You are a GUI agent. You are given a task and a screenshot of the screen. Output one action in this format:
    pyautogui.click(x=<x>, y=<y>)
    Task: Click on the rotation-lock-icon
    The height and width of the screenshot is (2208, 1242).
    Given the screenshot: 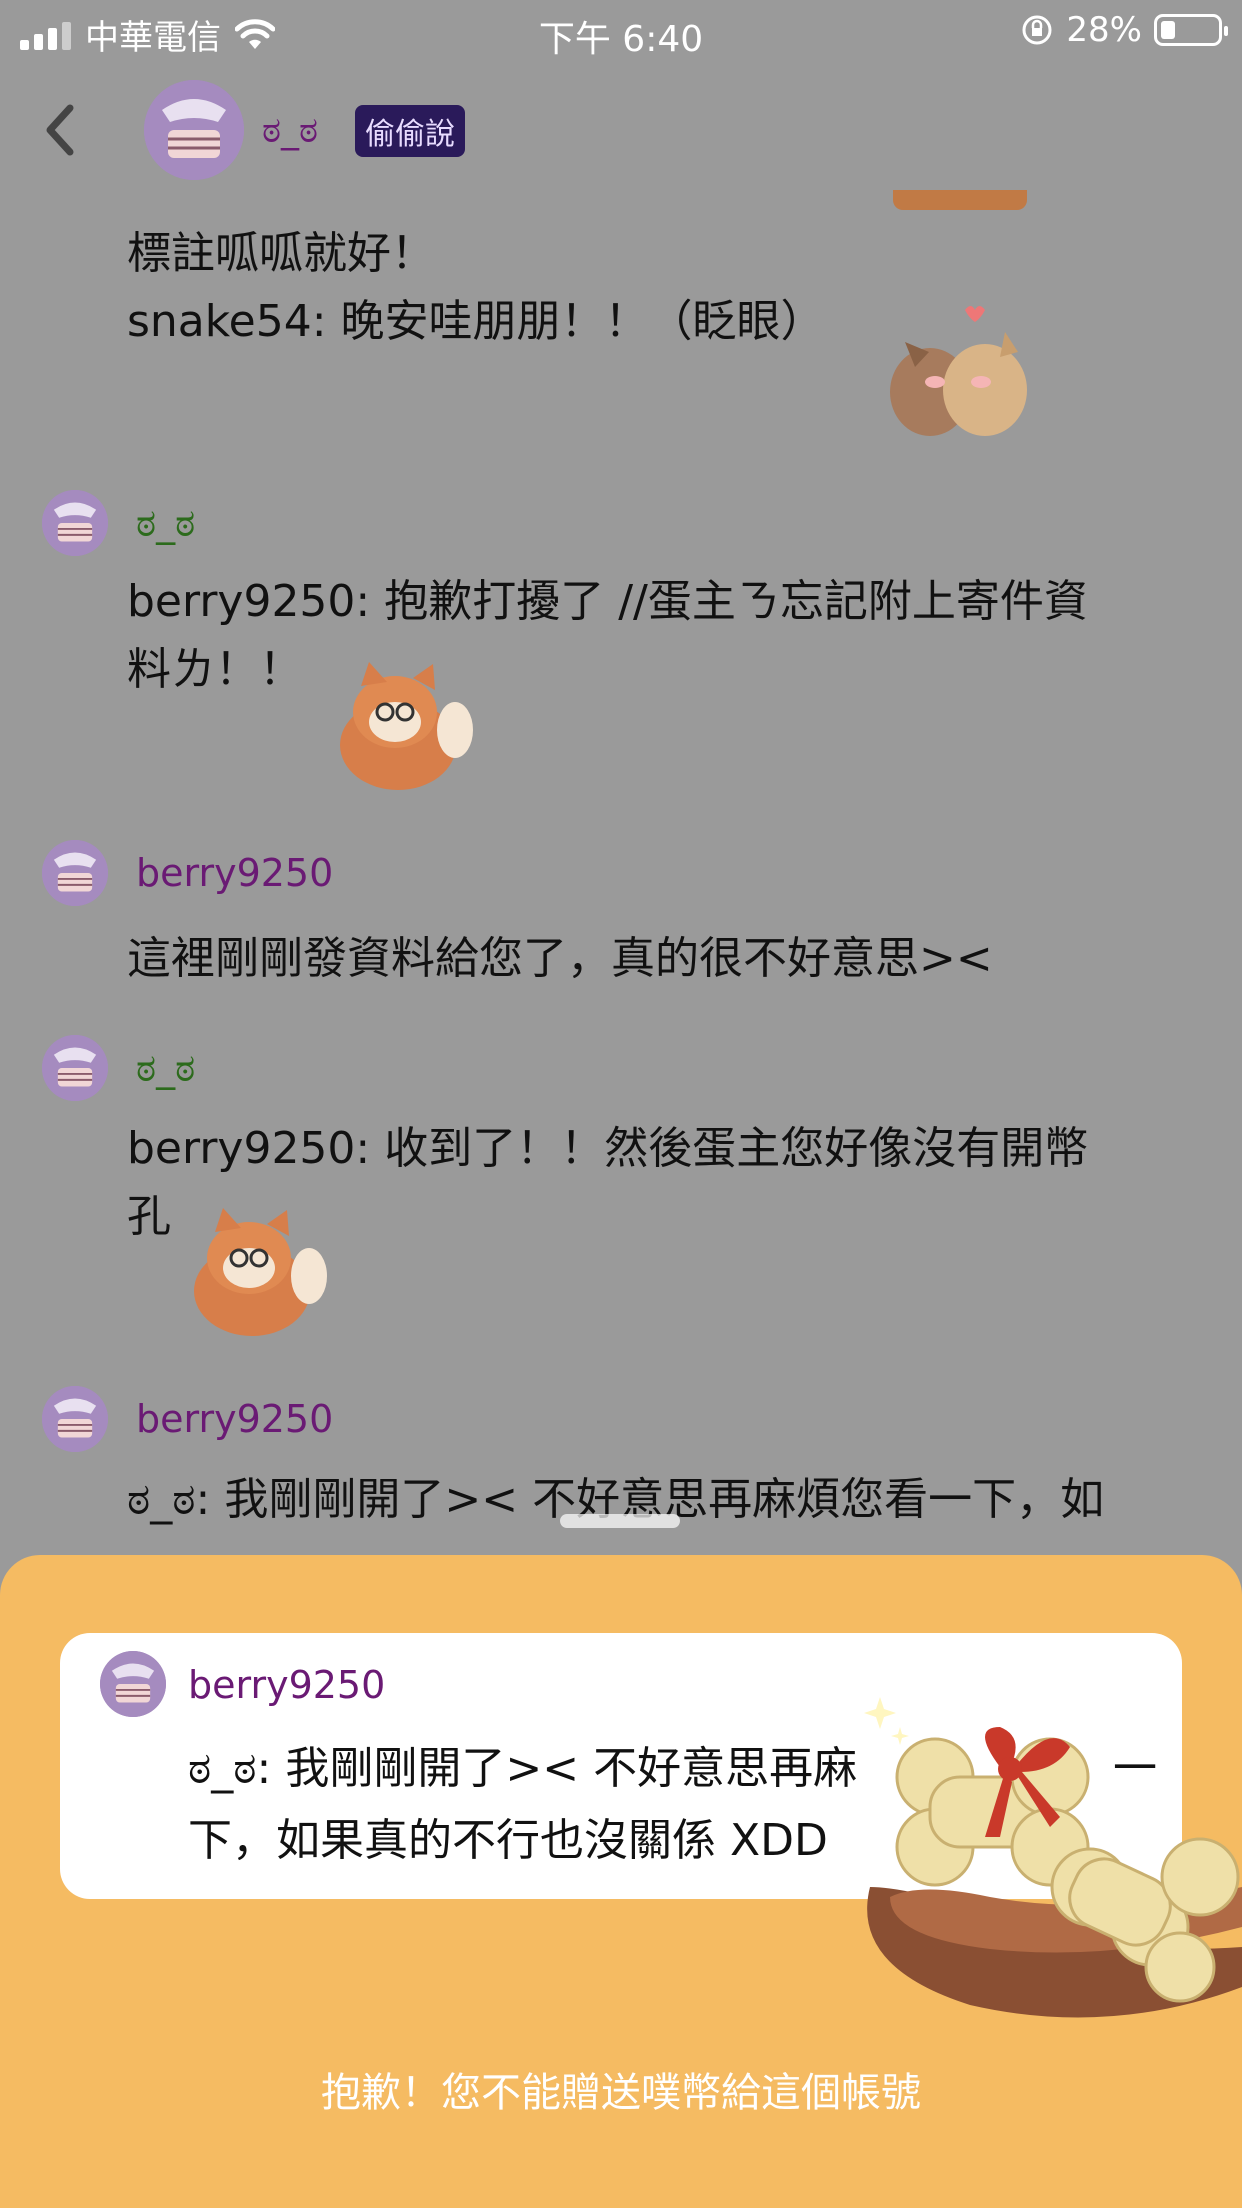 What is the action you would take?
    pyautogui.click(x=1037, y=30)
    